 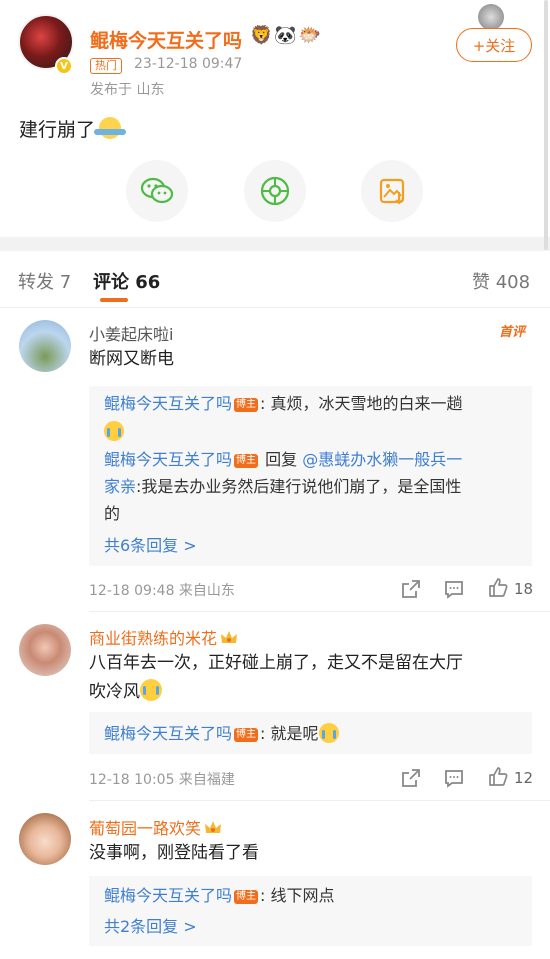 I want to click on reply-item: 鲲梅今天互关了吗 博主: 就是呢, so click(x=221, y=733).